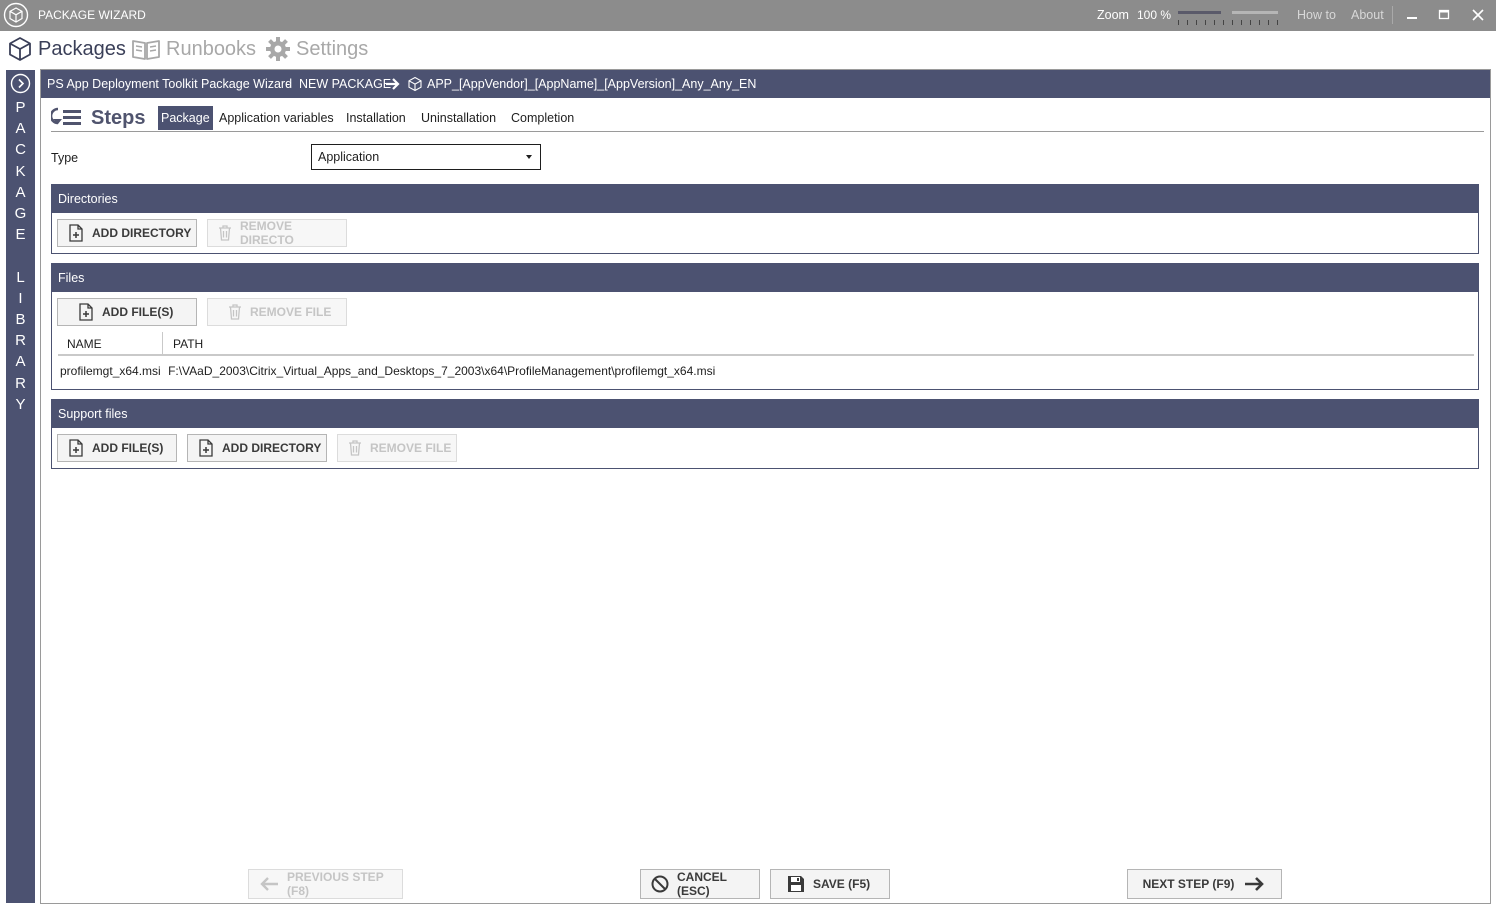  What do you see at coordinates (765, 219) in the screenshot?
I see `directories-group: Directories ADD DIRECTORY REMOVE DIRECTO` at bounding box center [765, 219].